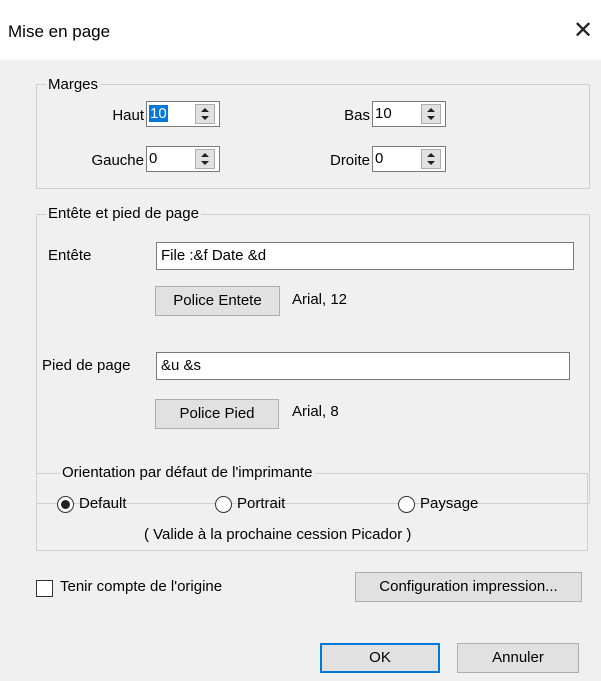 This screenshot has height=681, width=601. Describe the element at coordinates (363, 366) in the screenshot. I see `footer-input: &u &s` at that location.